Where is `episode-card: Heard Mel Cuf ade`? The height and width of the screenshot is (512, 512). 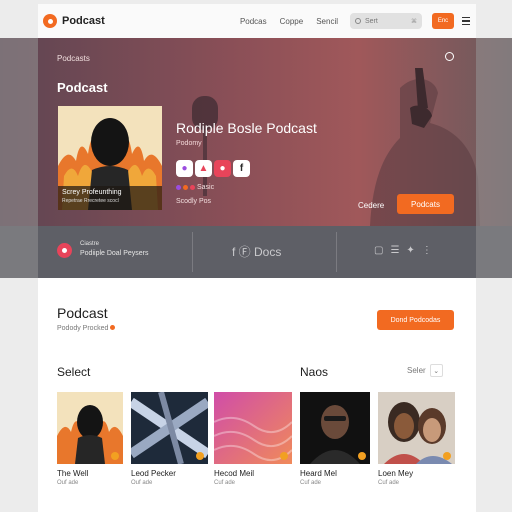
episode-card: Heard Mel Cuf ade is located at coordinates (335, 439).